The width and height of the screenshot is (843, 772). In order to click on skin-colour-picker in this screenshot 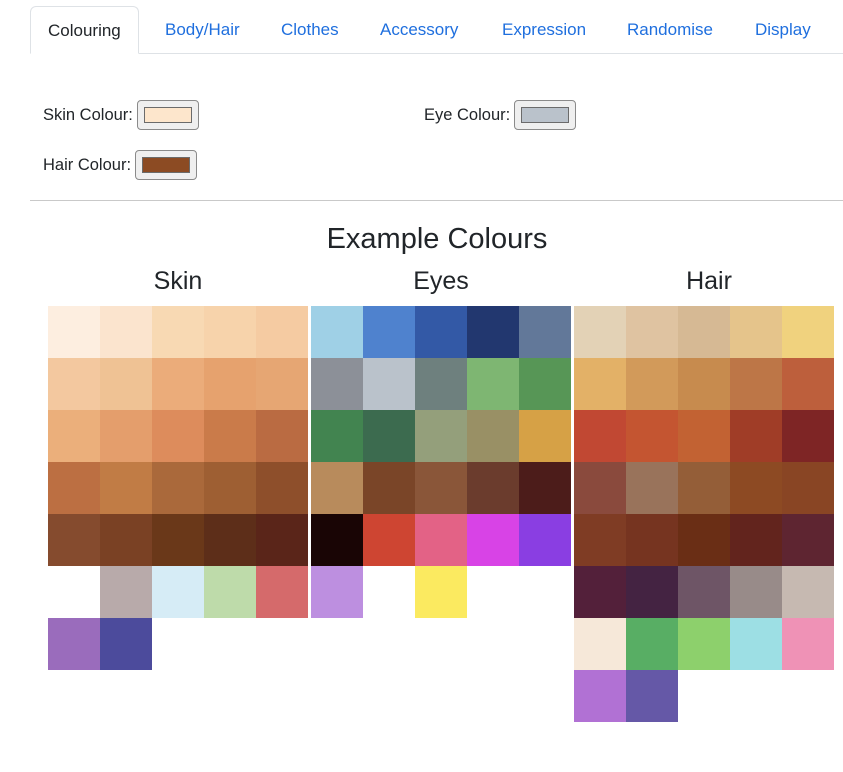, I will do `click(167, 115)`.